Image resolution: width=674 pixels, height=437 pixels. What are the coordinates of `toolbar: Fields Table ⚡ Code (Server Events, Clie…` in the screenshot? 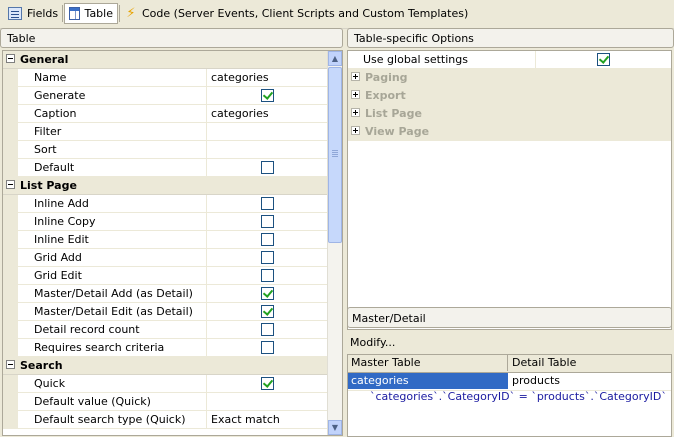 It's located at (337, 14).